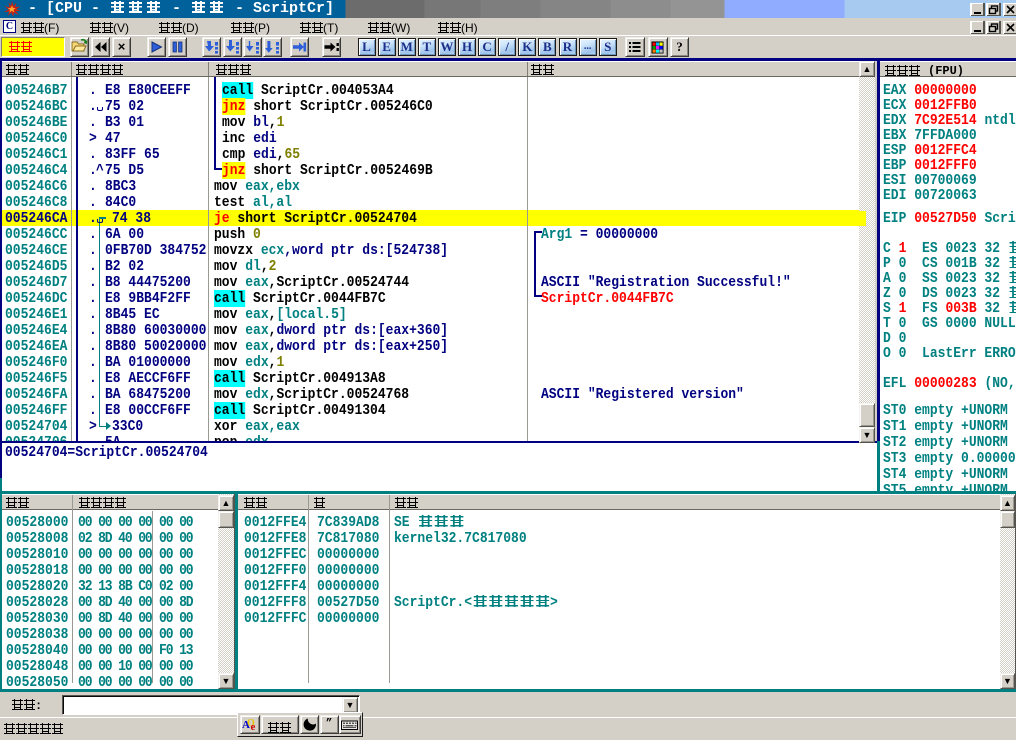  Describe the element at coordinates (253, 727) in the screenshot. I see `svg-text: e` at that location.